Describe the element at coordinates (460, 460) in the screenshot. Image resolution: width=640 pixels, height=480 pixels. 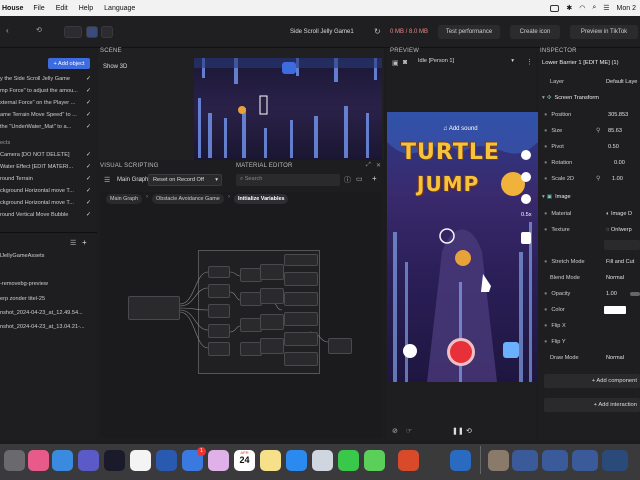
I see `quicktime-dock-icon` at that location.